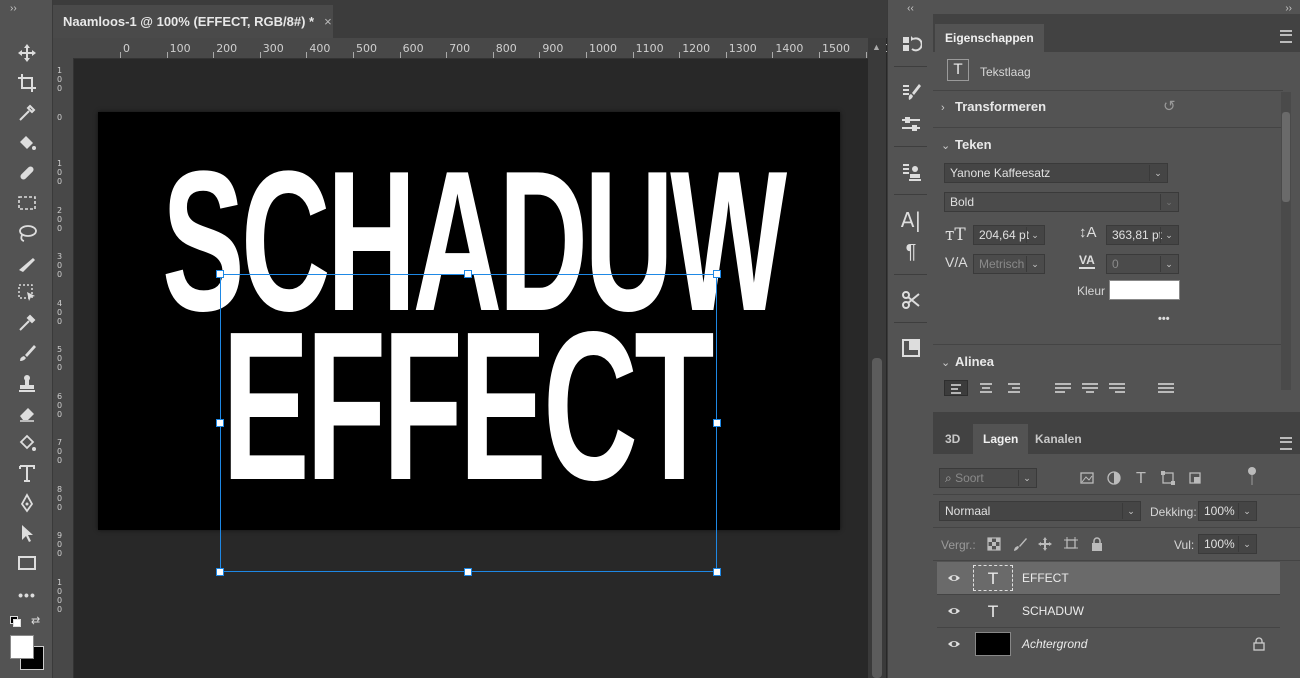 Image resolution: width=1300 pixels, height=678 pixels. I want to click on swap-colors-icon: ⇄, so click(35, 620).